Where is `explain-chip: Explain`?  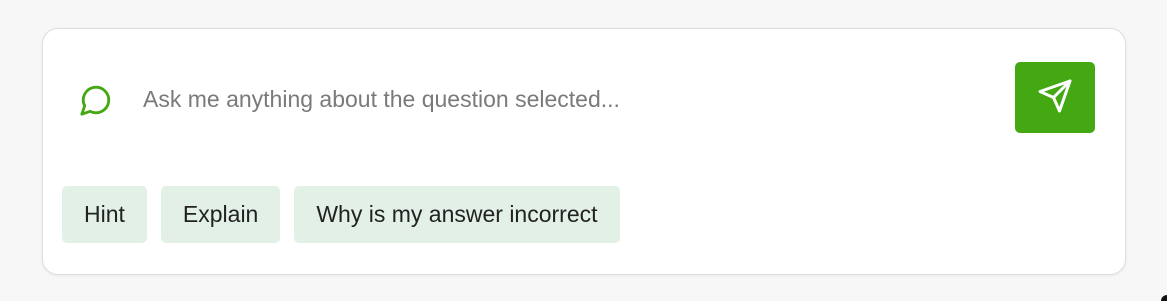
explain-chip: Explain is located at coordinates (220, 214).